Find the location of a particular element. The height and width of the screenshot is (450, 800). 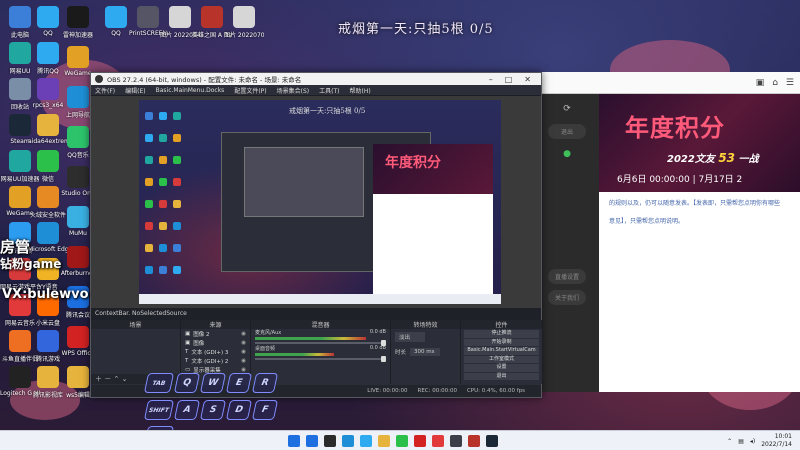

control-button: 退出 is located at coordinates (501, 376).